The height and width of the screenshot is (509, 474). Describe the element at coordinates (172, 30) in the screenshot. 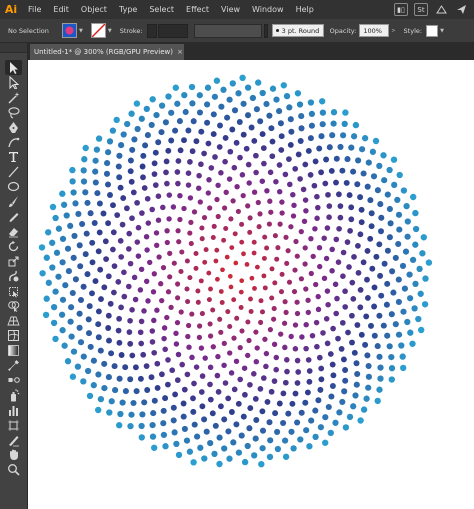

I see `stroke-weight-field` at that location.